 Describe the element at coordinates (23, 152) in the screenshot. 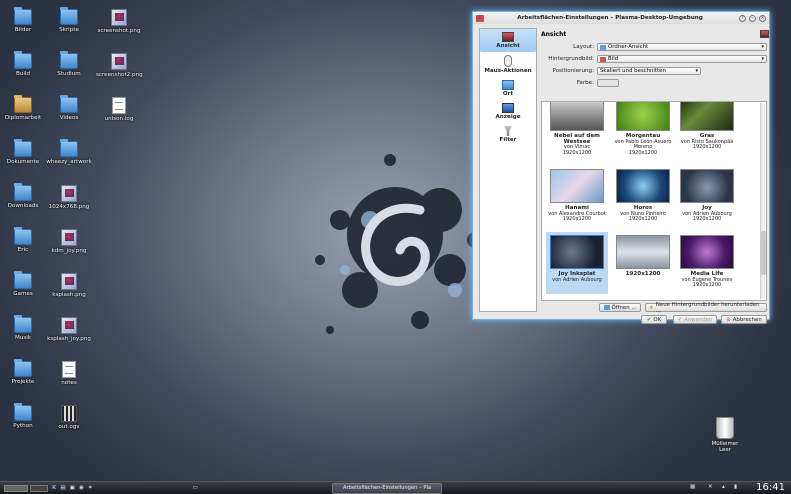

I see `desktop-icon: Dokumente` at that location.